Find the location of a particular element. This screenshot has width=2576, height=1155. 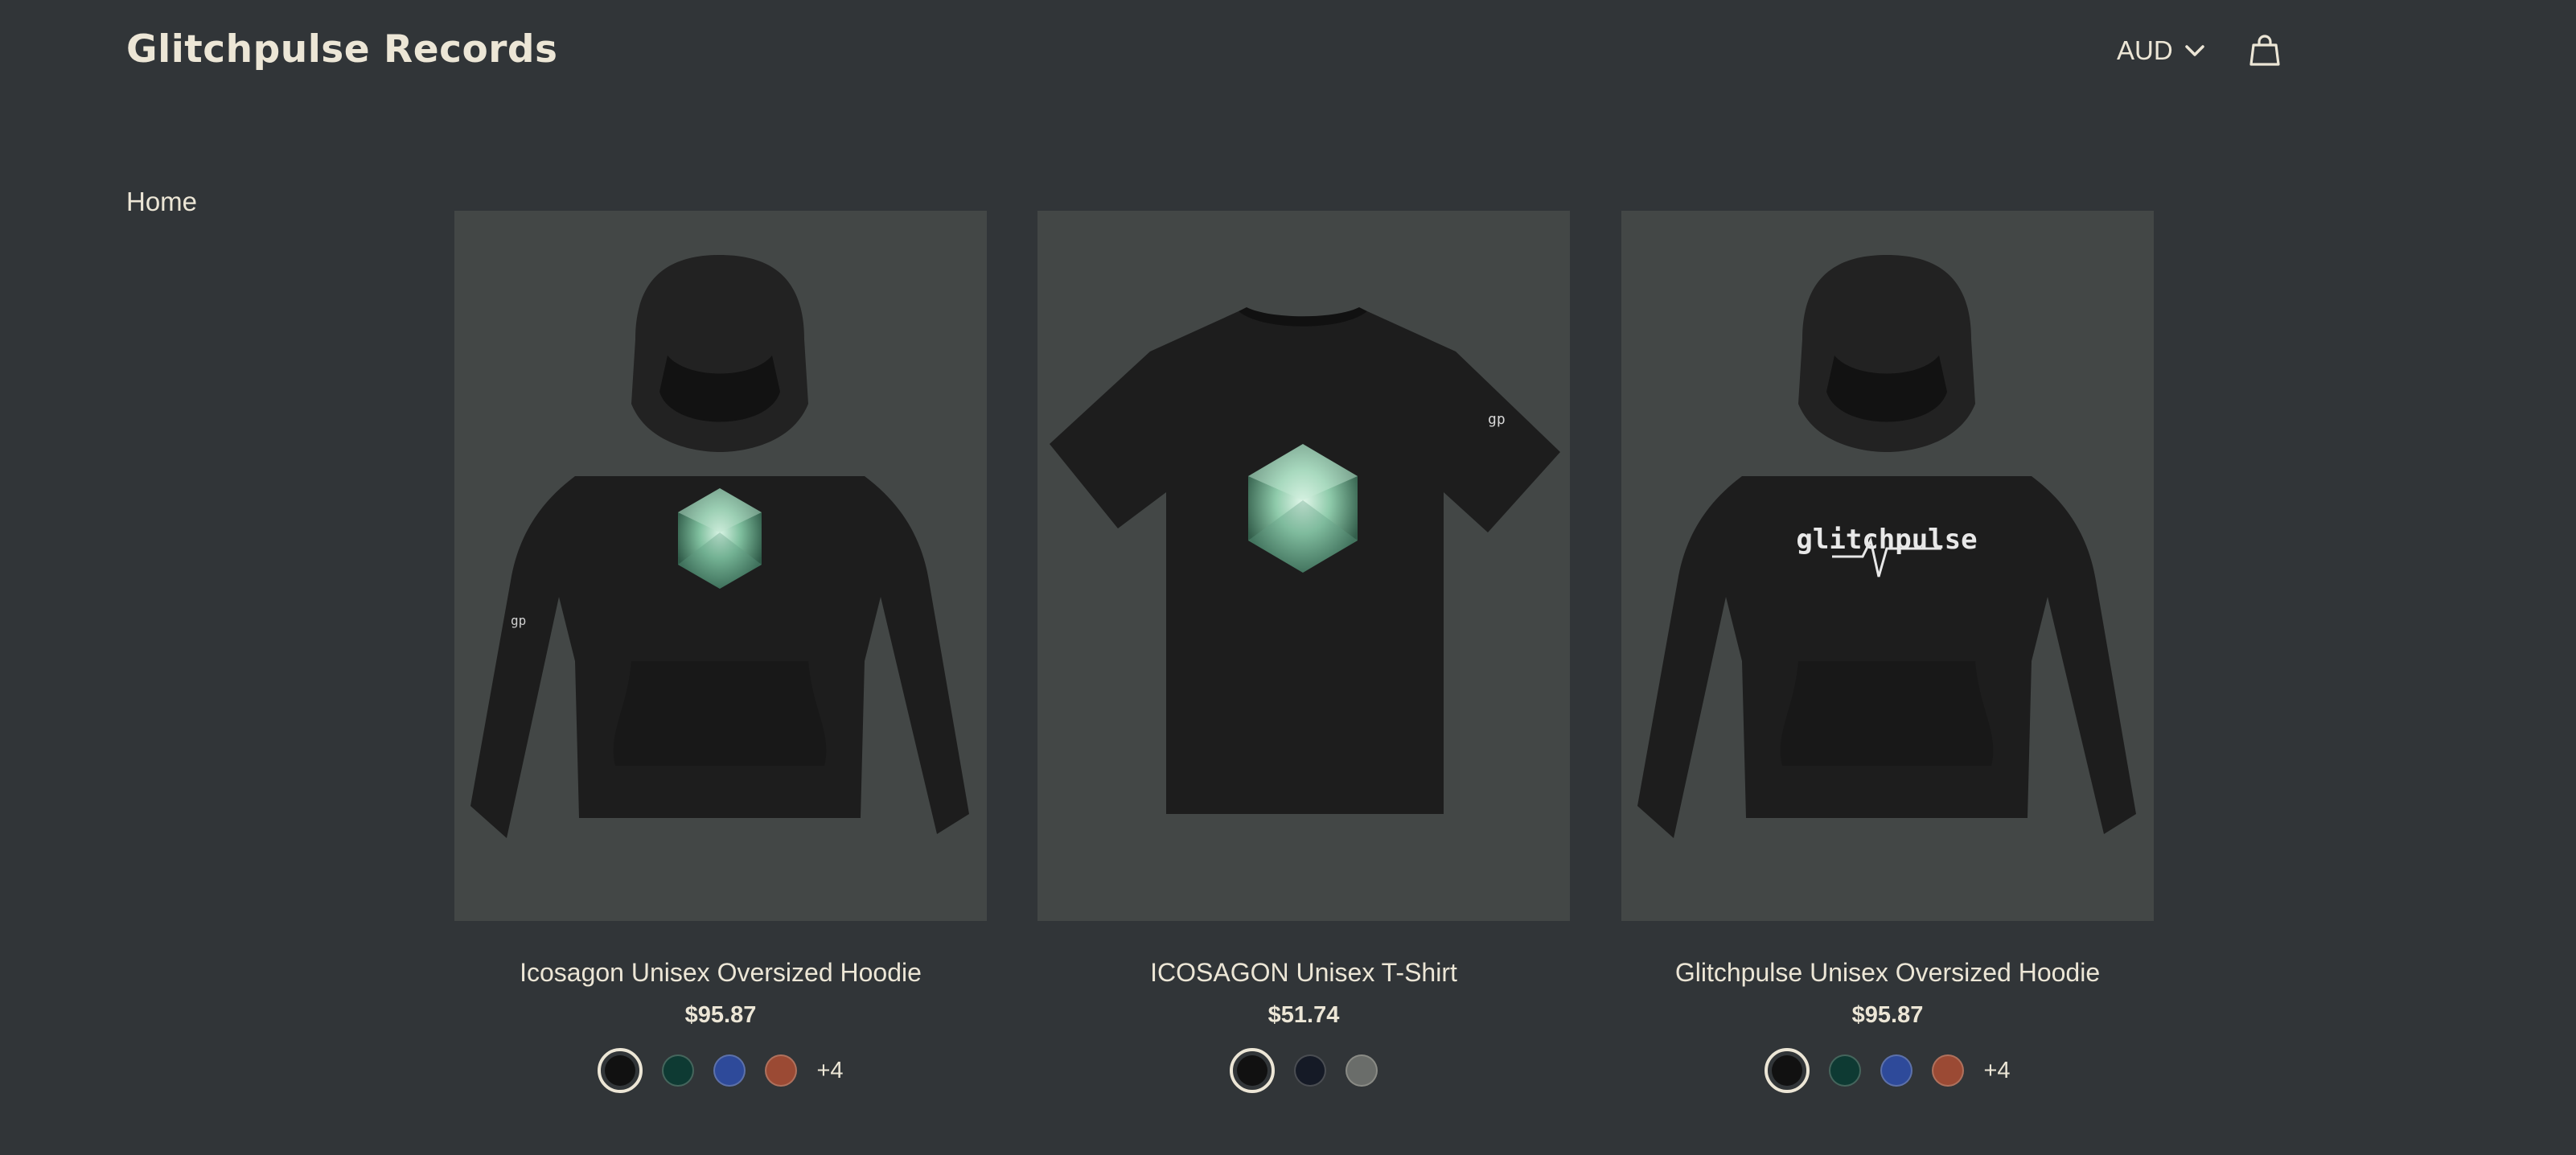

tshirt-image: gp is located at coordinates (1305, 560).